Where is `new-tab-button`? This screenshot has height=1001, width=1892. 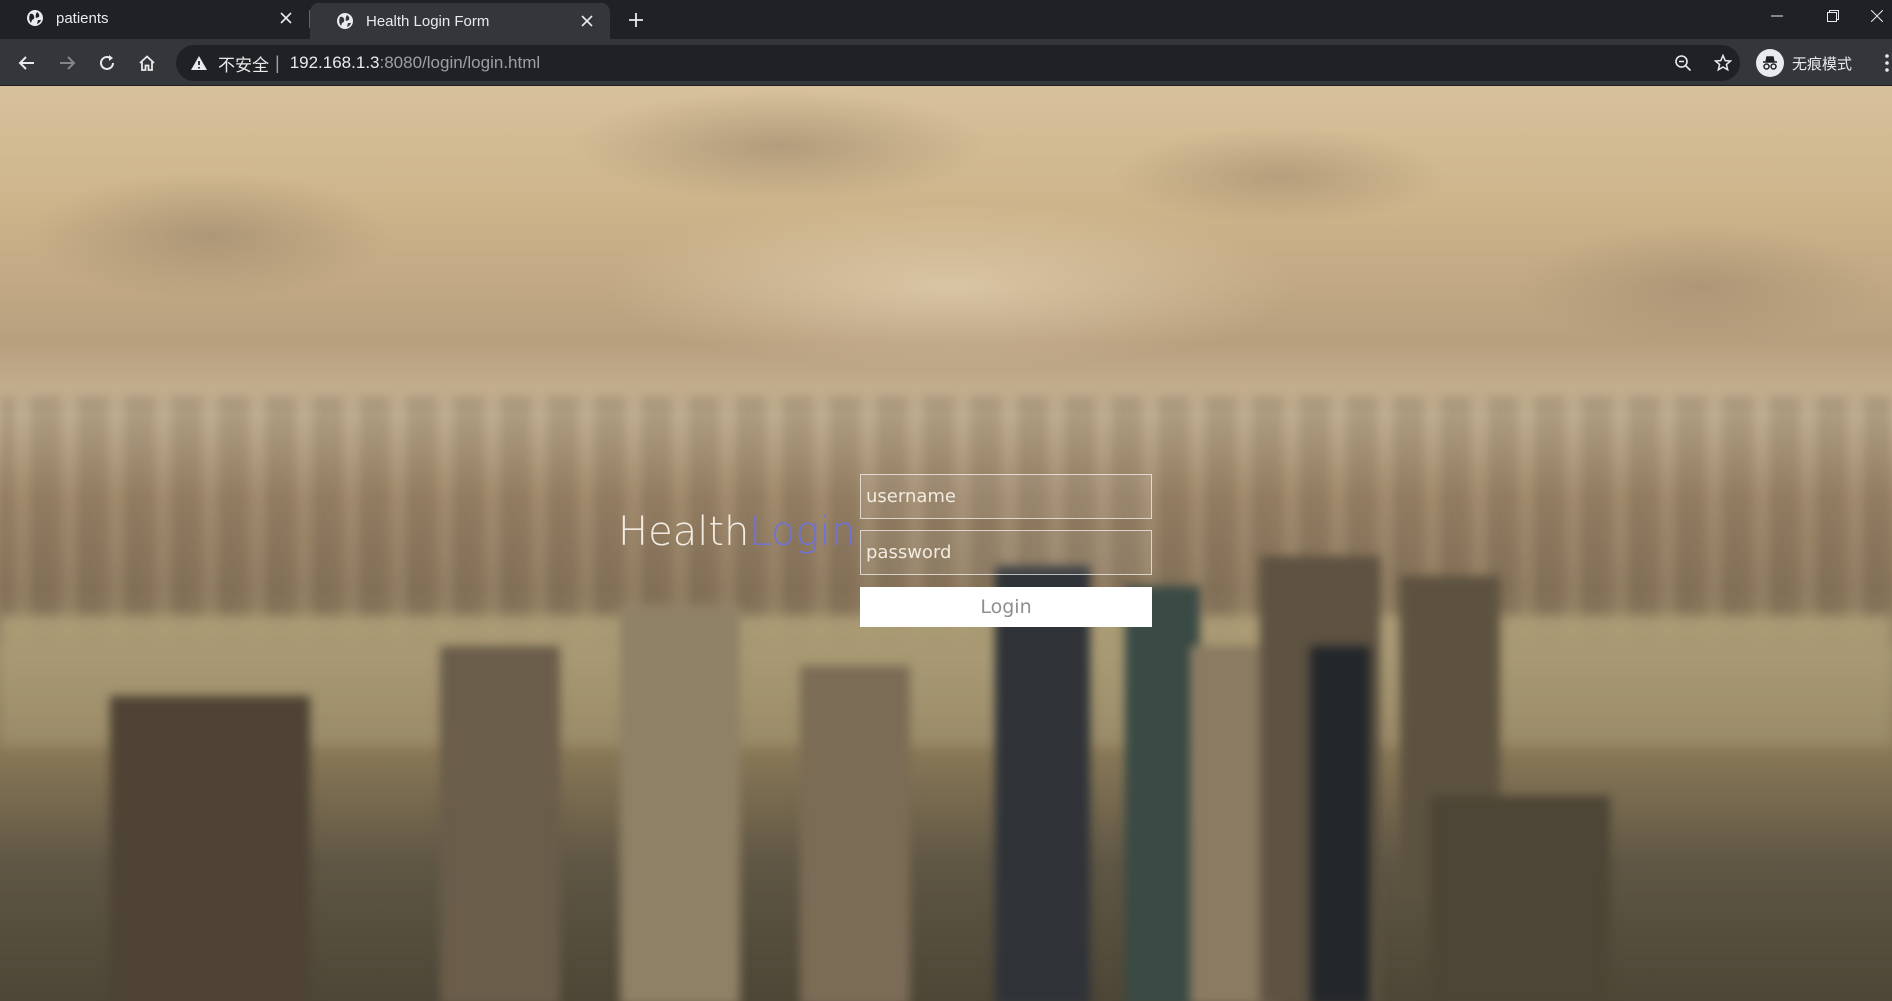
new-tab-button is located at coordinates (636, 20).